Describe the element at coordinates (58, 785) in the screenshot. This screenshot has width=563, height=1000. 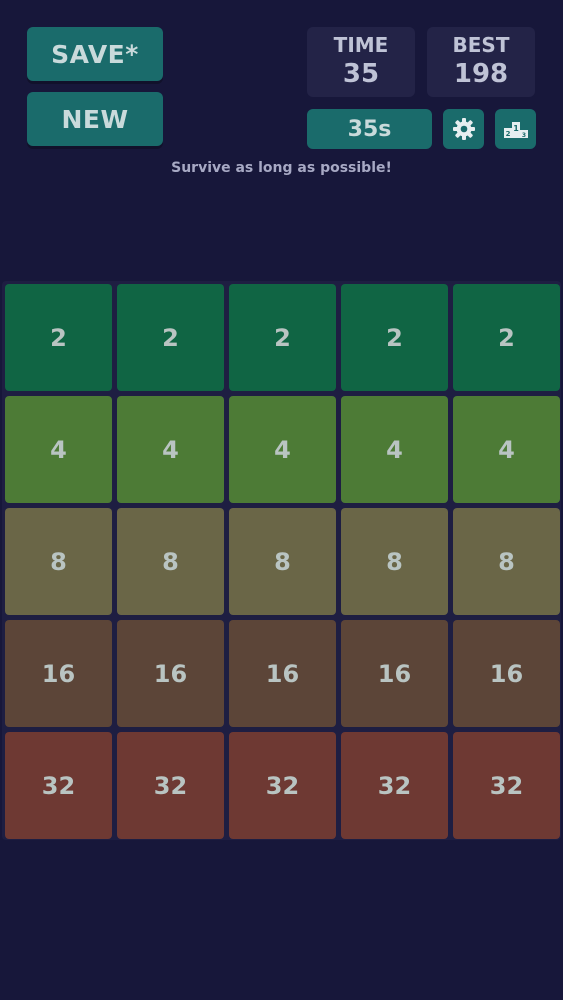
I see `tile-r5-c1: 32` at that location.